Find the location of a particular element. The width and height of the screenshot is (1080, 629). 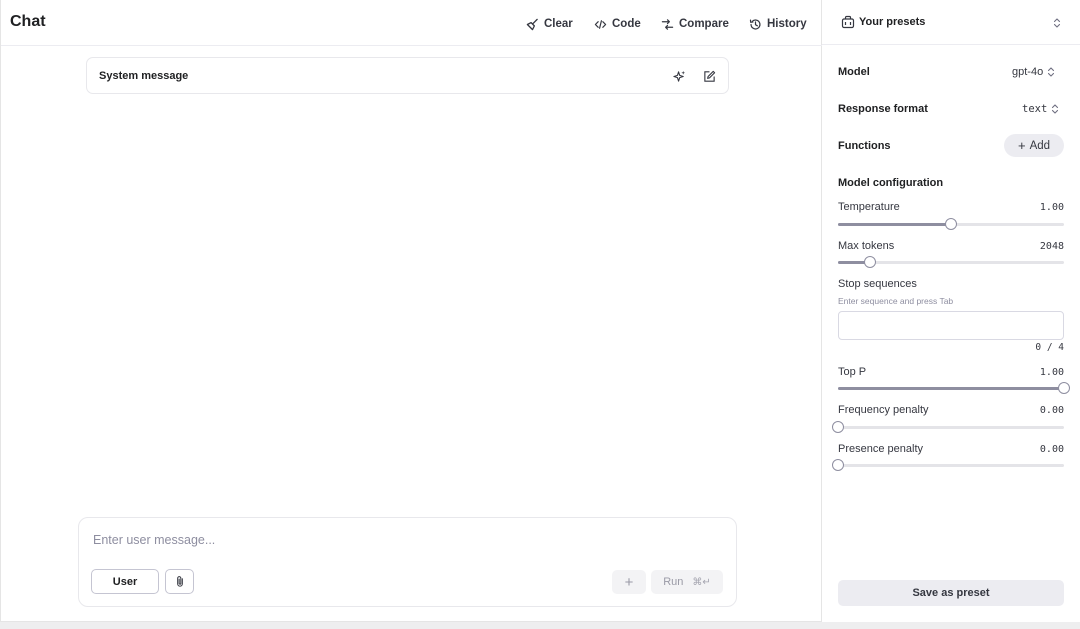

add-function-button: + Add is located at coordinates (1034, 145).